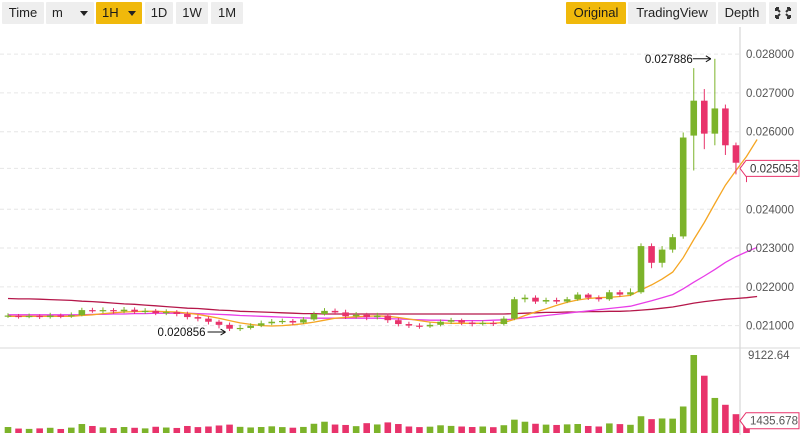 Image resolution: width=800 pixels, height=435 pixels. I want to click on fullscreen-button, so click(783, 13).